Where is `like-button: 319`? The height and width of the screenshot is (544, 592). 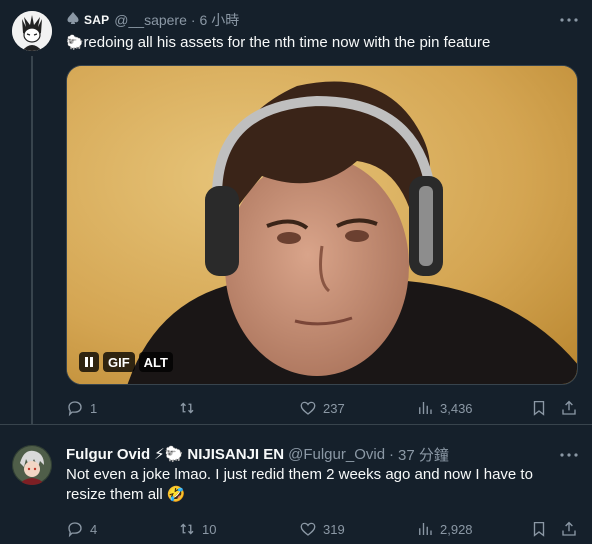 like-button: 319 is located at coordinates (322, 529).